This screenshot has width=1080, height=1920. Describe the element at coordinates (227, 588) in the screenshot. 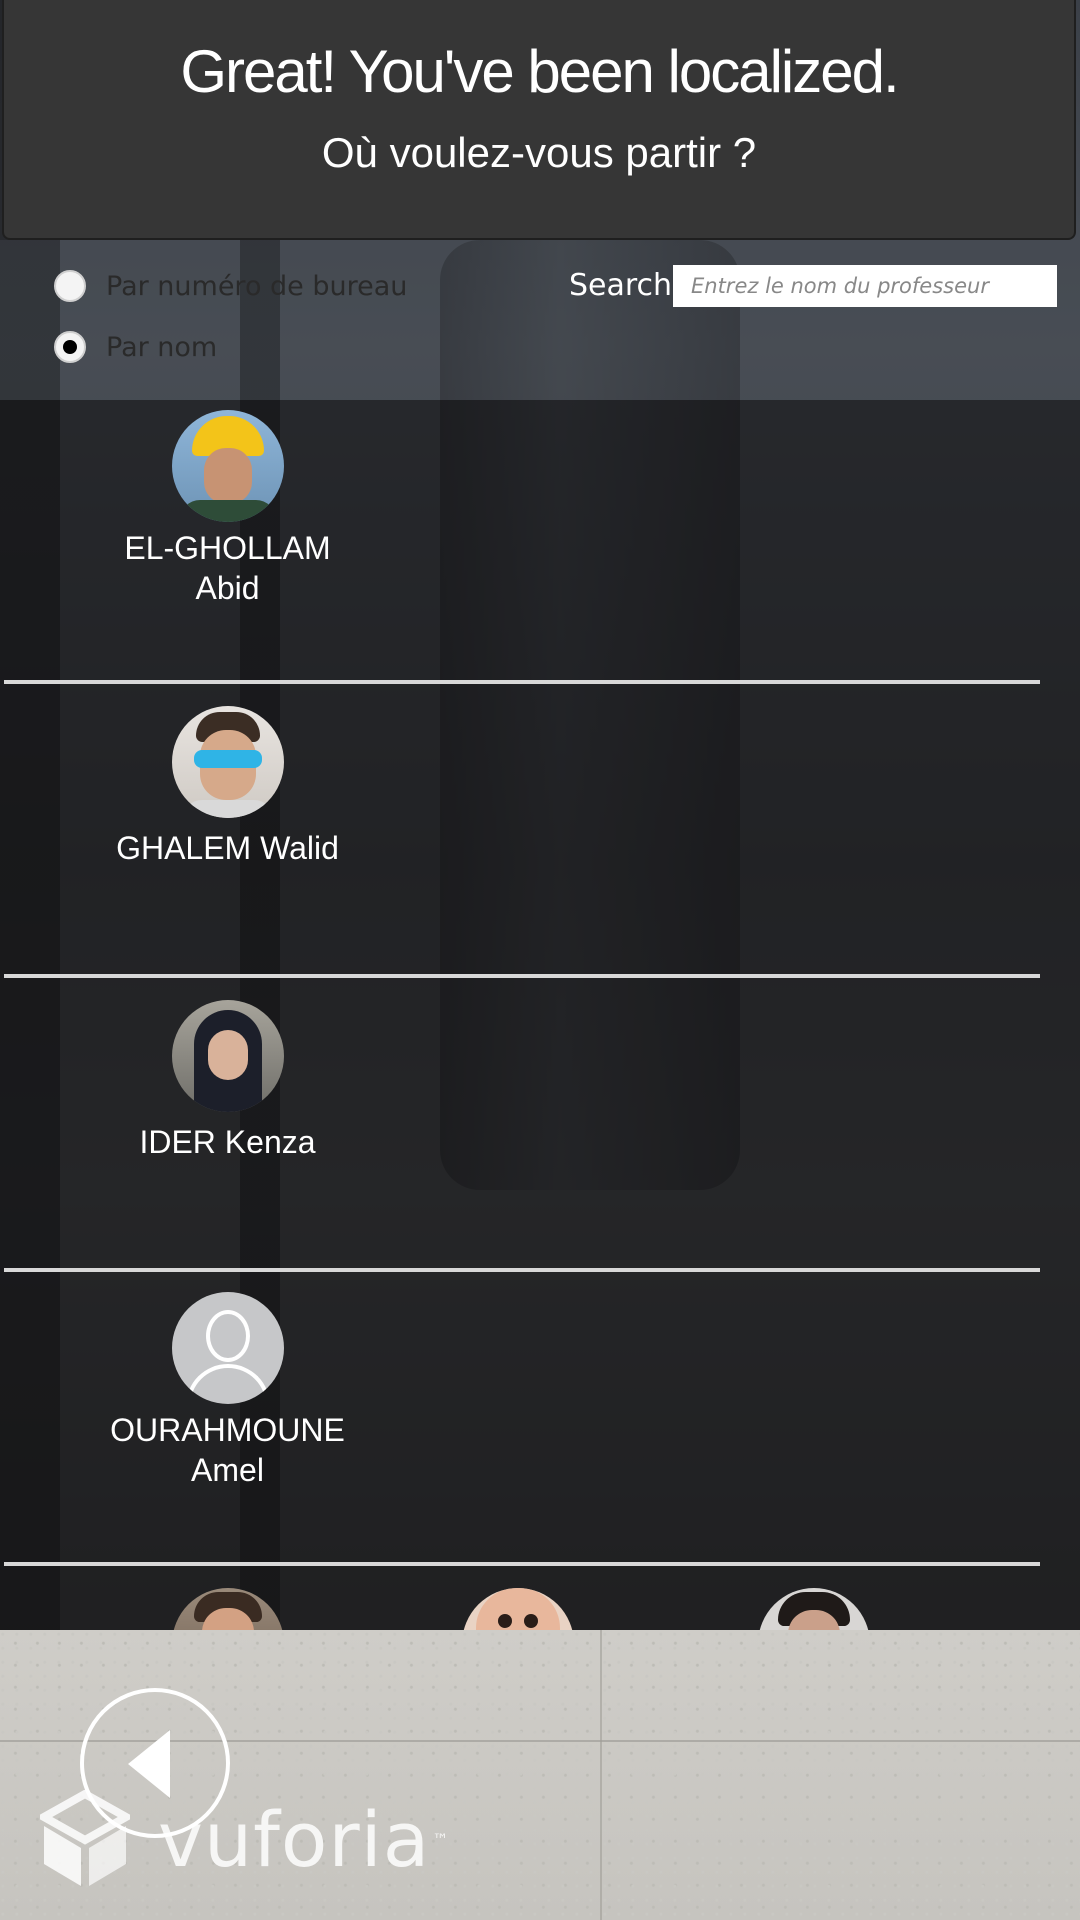

I see `professor-name-line2: Abid` at that location.